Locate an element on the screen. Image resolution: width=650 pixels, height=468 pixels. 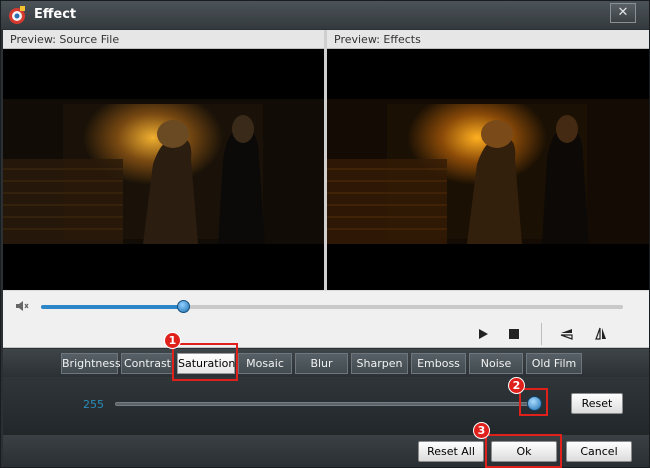
app-logo-icon is located at coordinates (17, 15).